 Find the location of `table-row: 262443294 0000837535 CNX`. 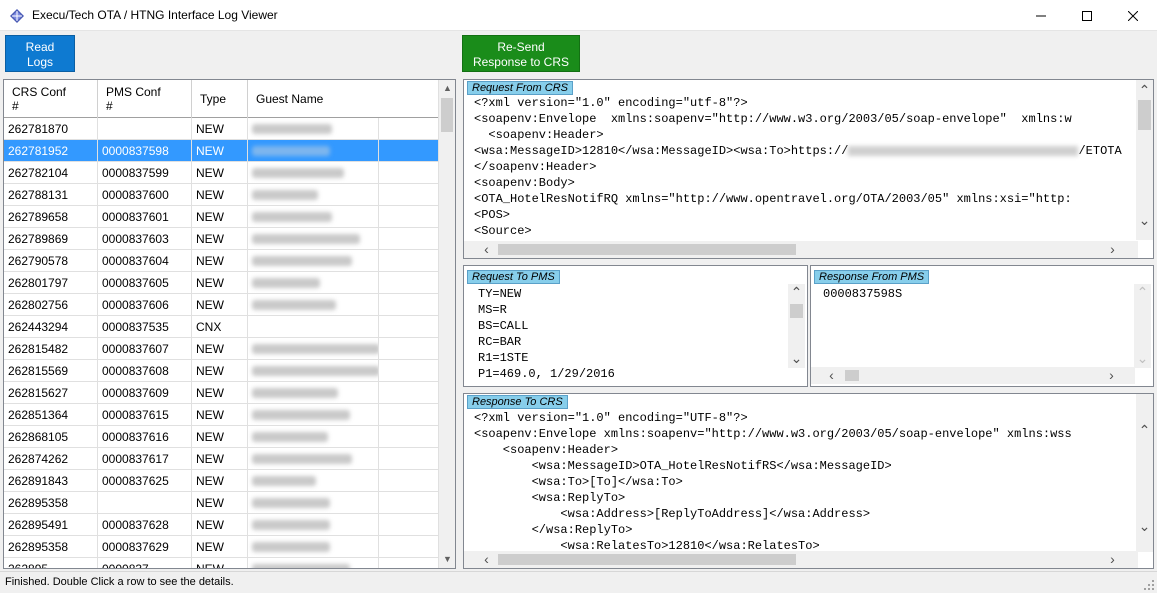

table-row: 262443294 0000837535 CNX is located at coordinates (221, 327).